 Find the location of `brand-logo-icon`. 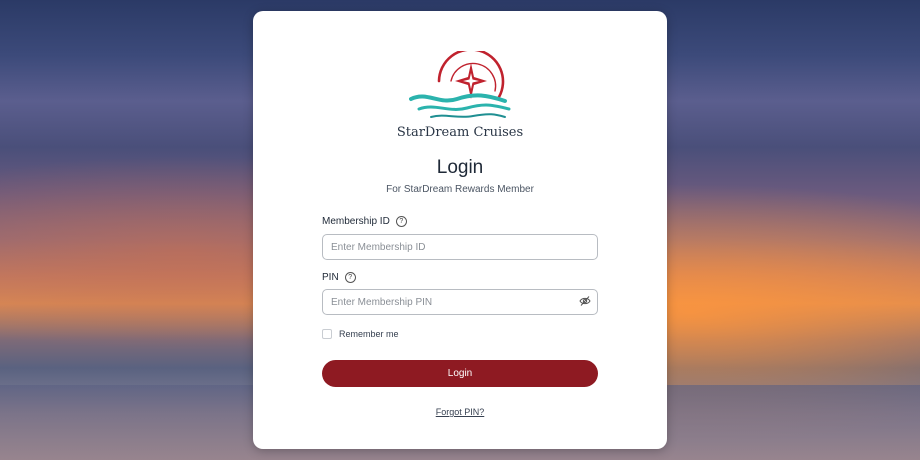

brand-logo-icon is located at coordinates (460, 84).